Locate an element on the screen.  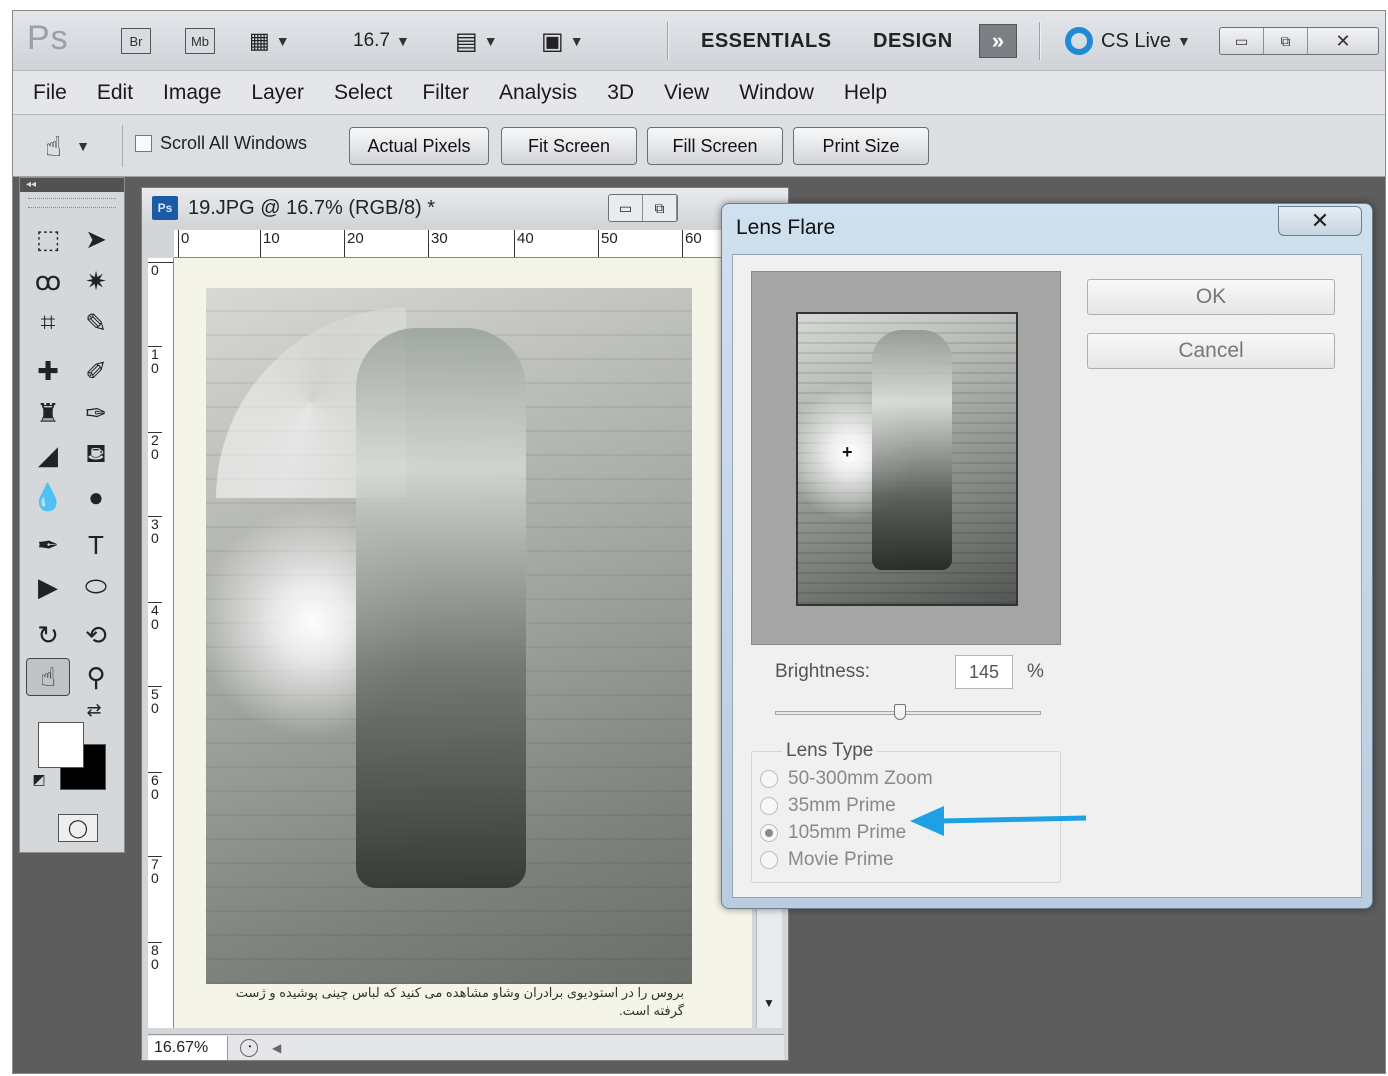
fill-screen-button: Fill Screen is located at coordinates (715, 146).